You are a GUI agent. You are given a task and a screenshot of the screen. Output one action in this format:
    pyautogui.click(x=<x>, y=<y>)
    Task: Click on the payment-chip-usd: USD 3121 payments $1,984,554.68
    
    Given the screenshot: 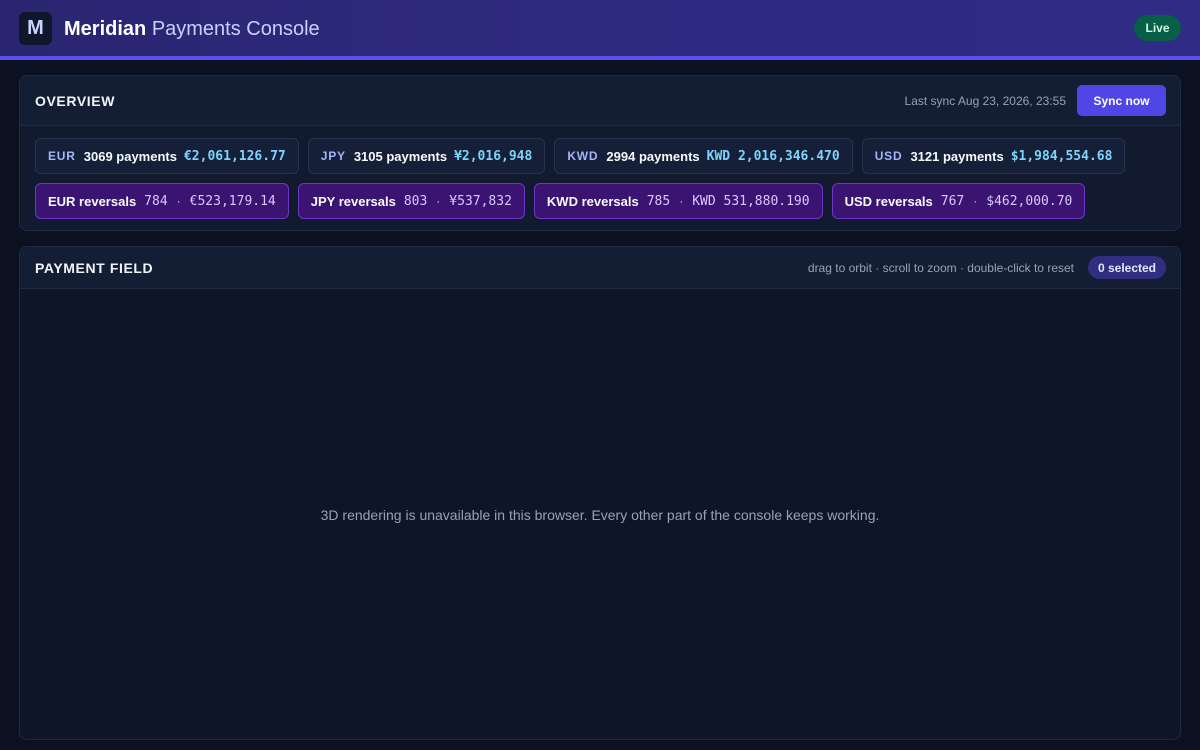 What is the action you would take?
    pyautogui.click(x=993, y=156)
    